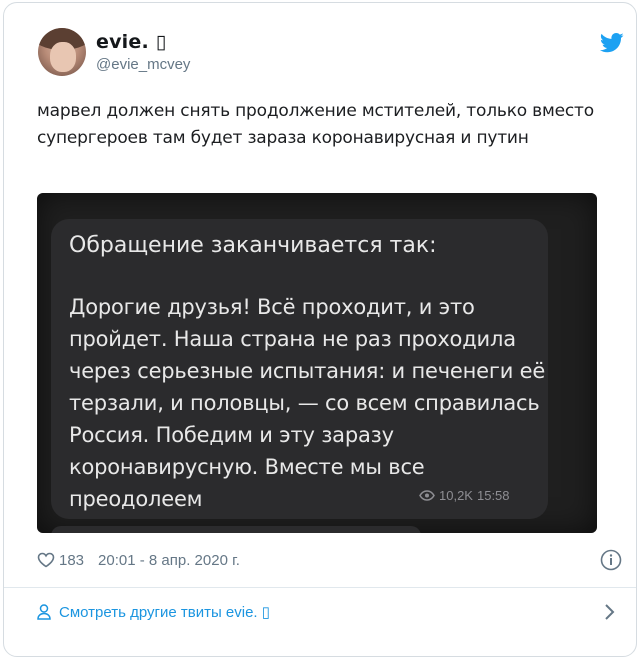 Image resolution: width=640 pixels, height=659 pixels. What do you see at coordinates (427, 495) in the screenshot?
I see `eye-icon` at bounding box center [427, 495].